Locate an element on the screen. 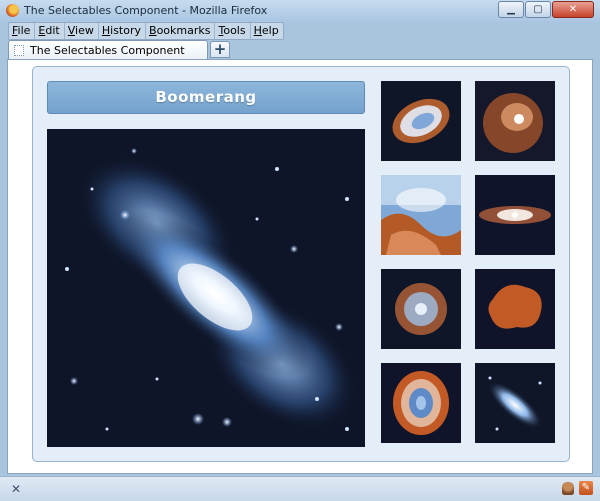  menu-file: File is located at coordinates (22, 31).